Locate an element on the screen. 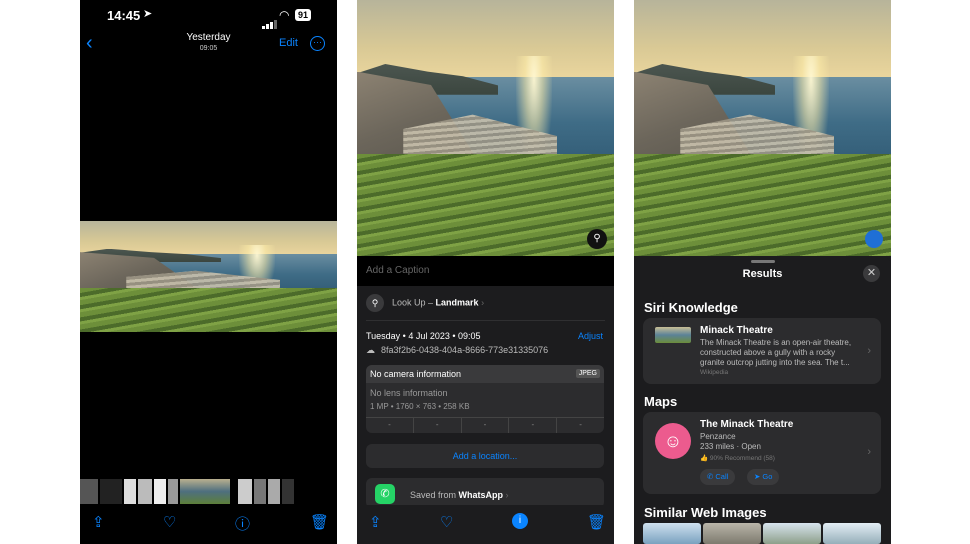 Image resolution: width=970 pixels, height=544 pixels. image-meta: 1 MP • 1760 × 763 • 258 KB is located at coordinates (485, 404).